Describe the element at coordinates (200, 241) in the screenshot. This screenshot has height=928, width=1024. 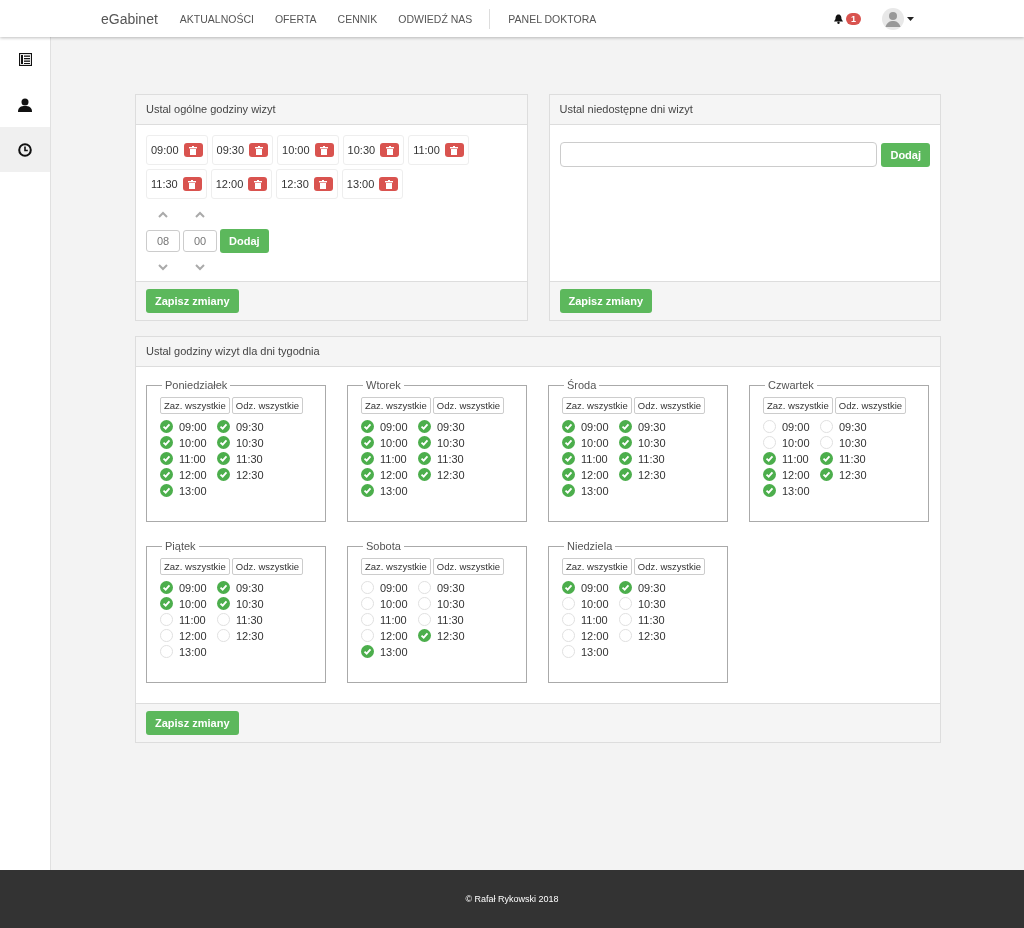
I see `minute-input: 00` at that location.